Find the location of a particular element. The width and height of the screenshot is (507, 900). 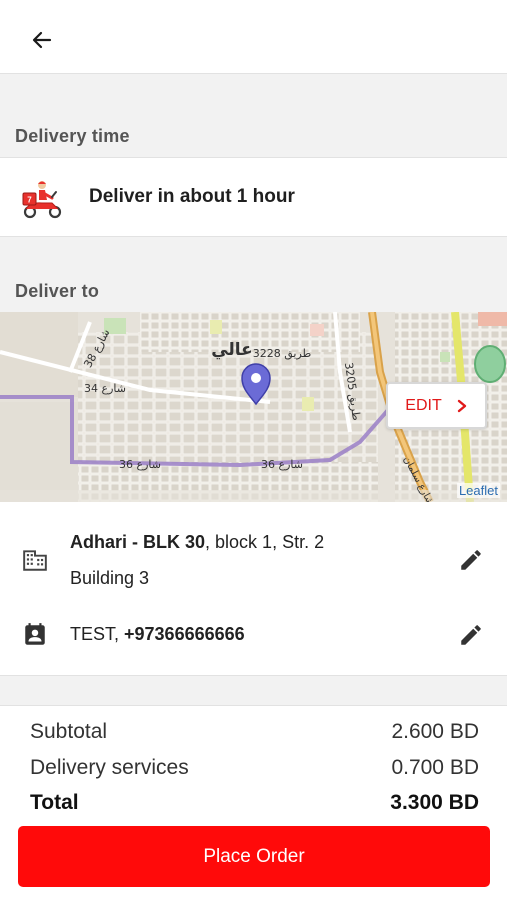

building-icon is located at coordinates (35, 560).